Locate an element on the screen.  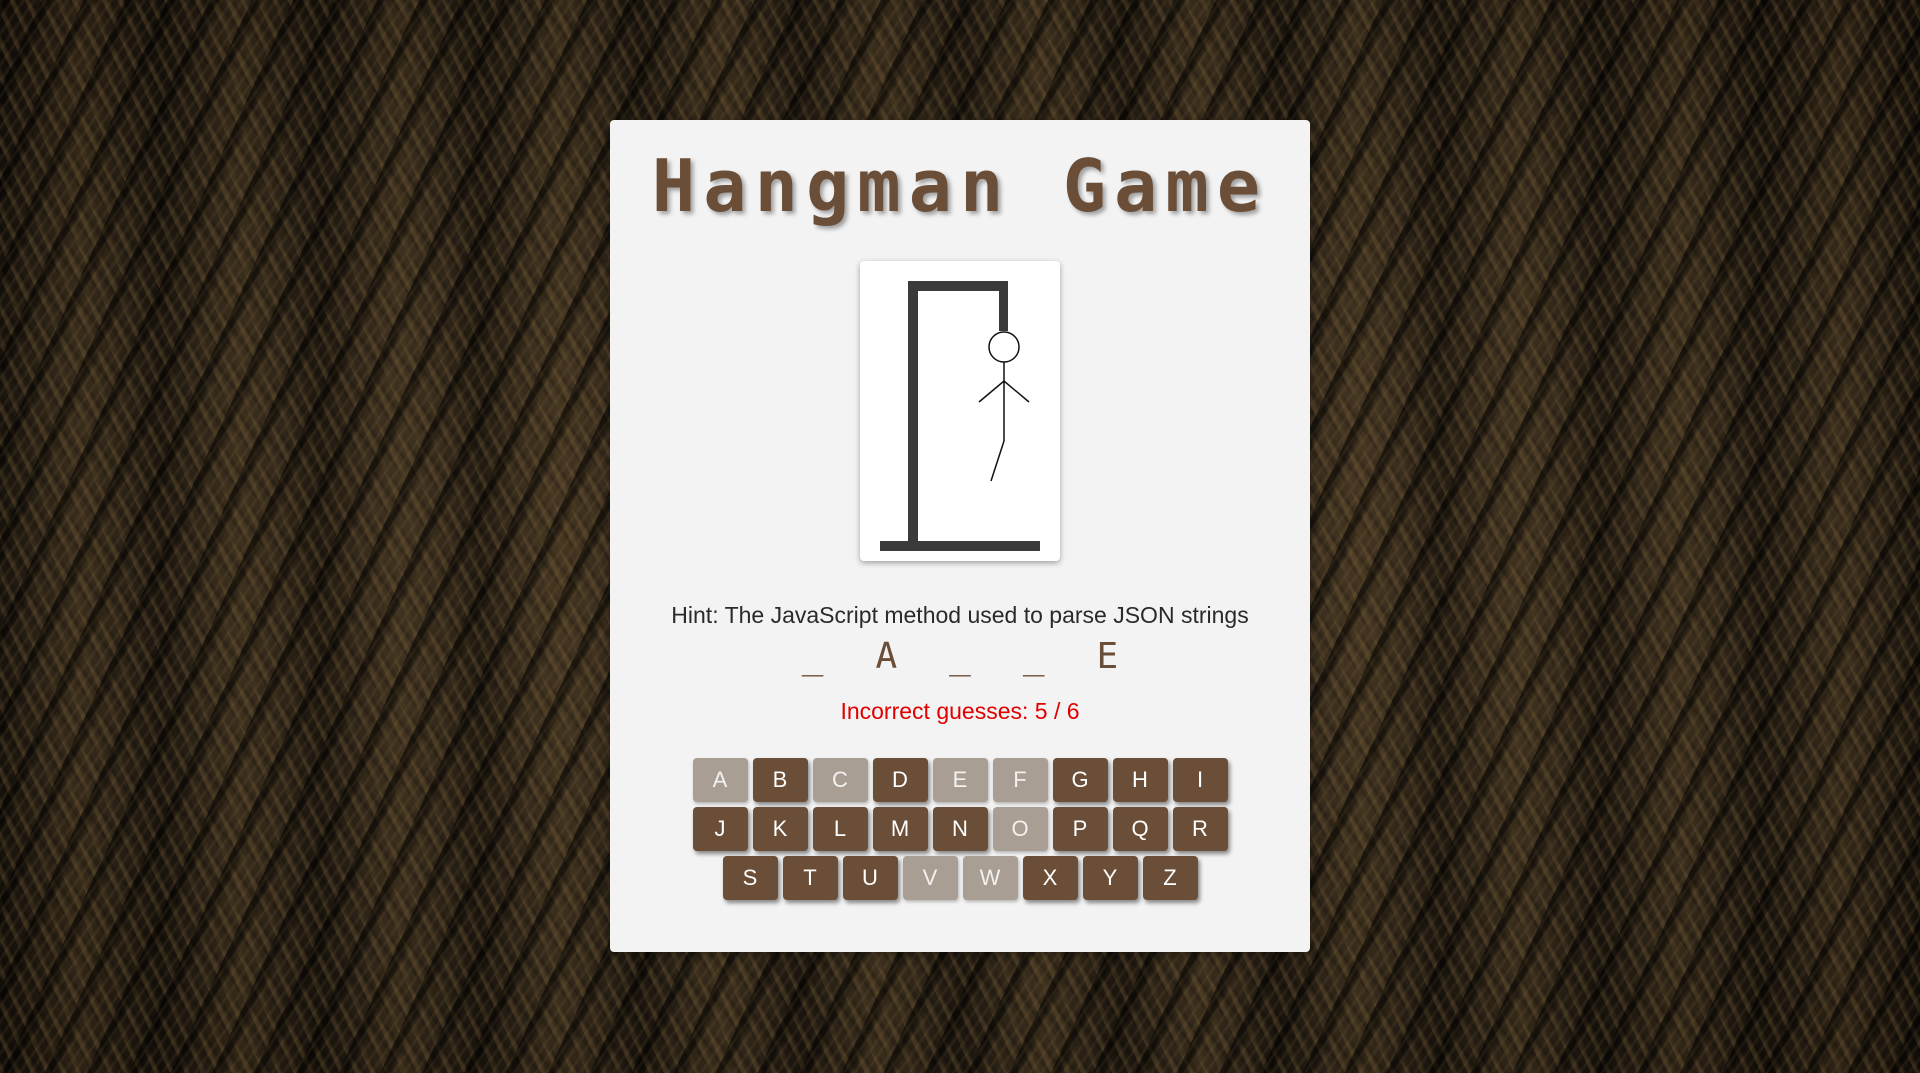
key-z: Z is located at coordinates (1170, 878).